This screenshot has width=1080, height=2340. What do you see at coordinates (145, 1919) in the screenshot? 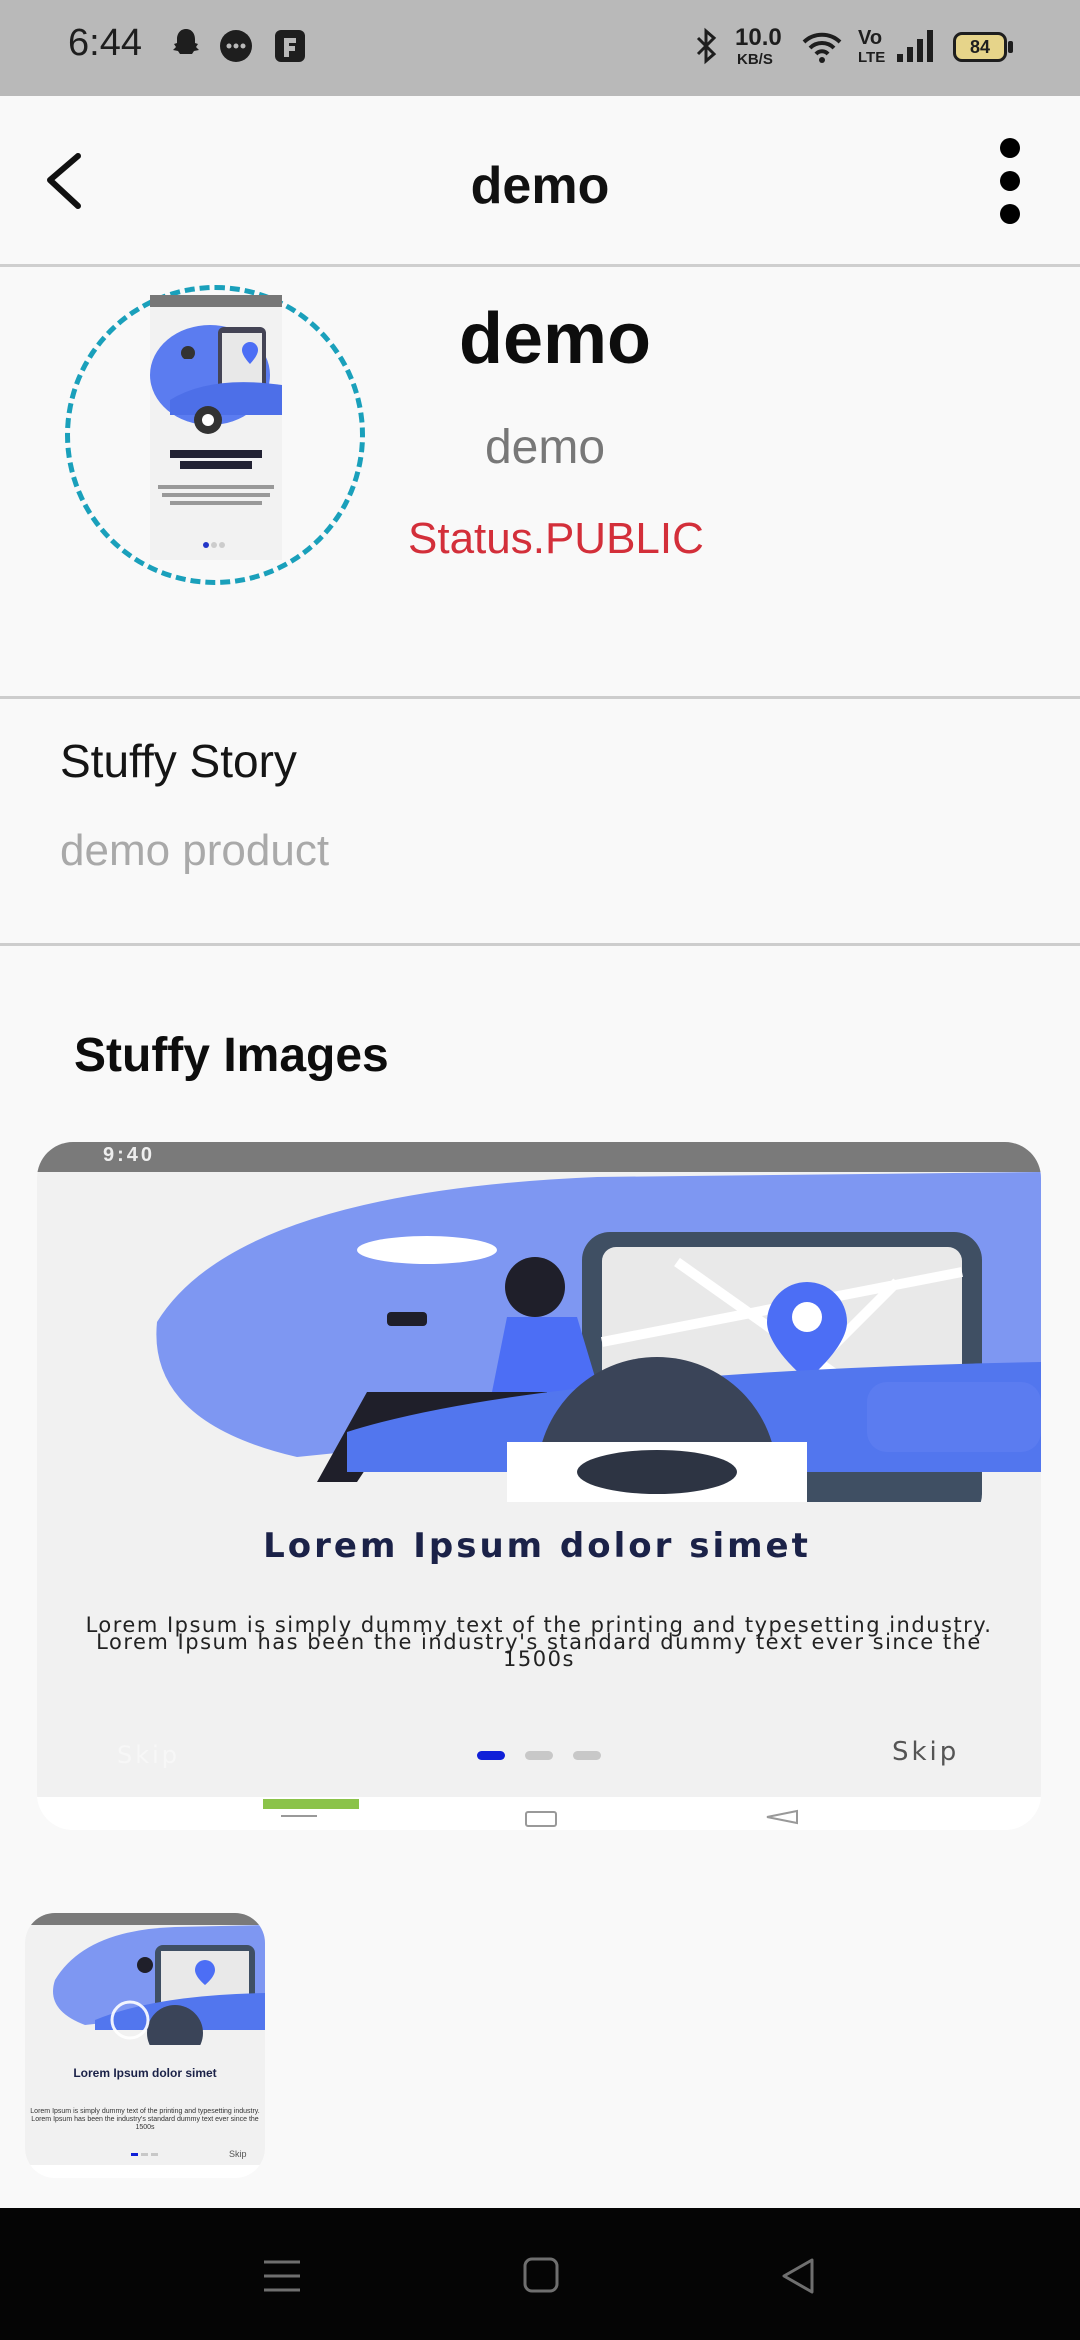
I see `thumb-statusbar` at bounding box center [145, 1919].